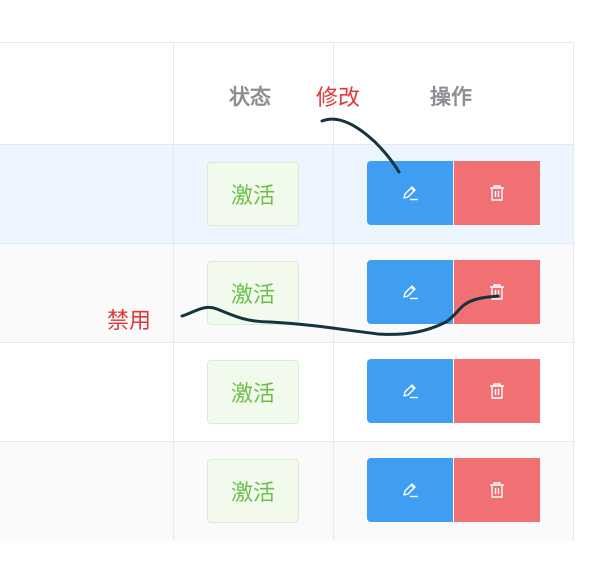 This screenshot has width=596, height=564. I want to click on actions-column-header: 操作, so click(451, 97).